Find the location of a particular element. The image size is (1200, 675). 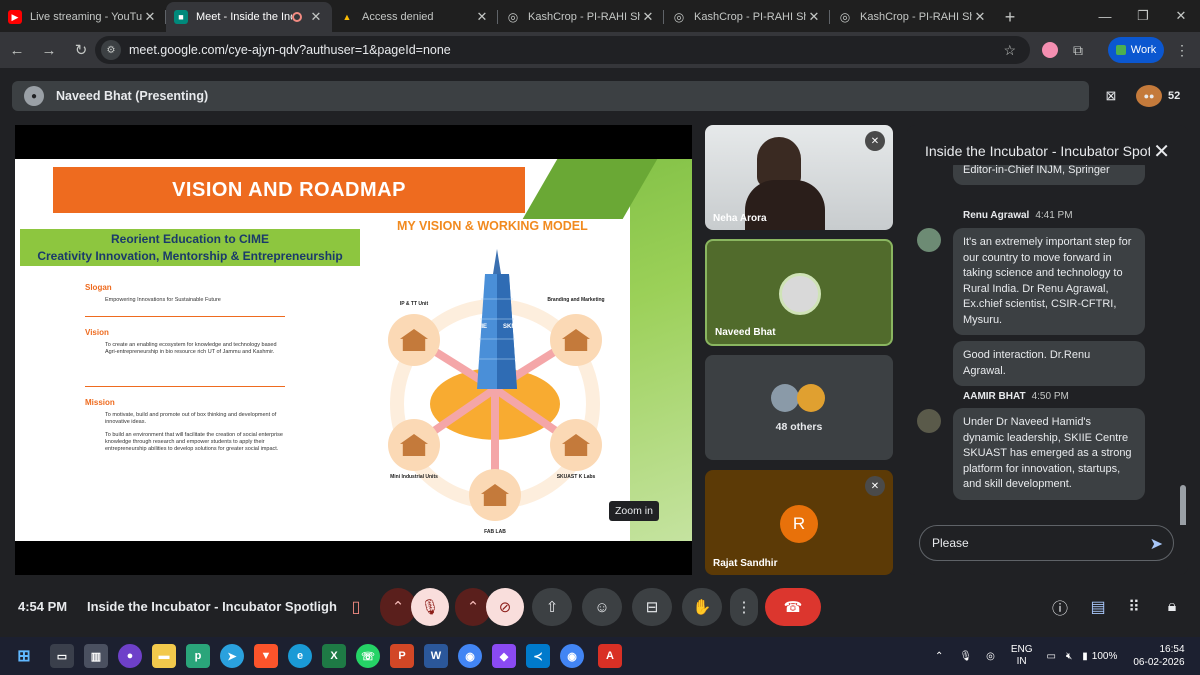

app-icon: ◆ is located at coordinates (504, 656).